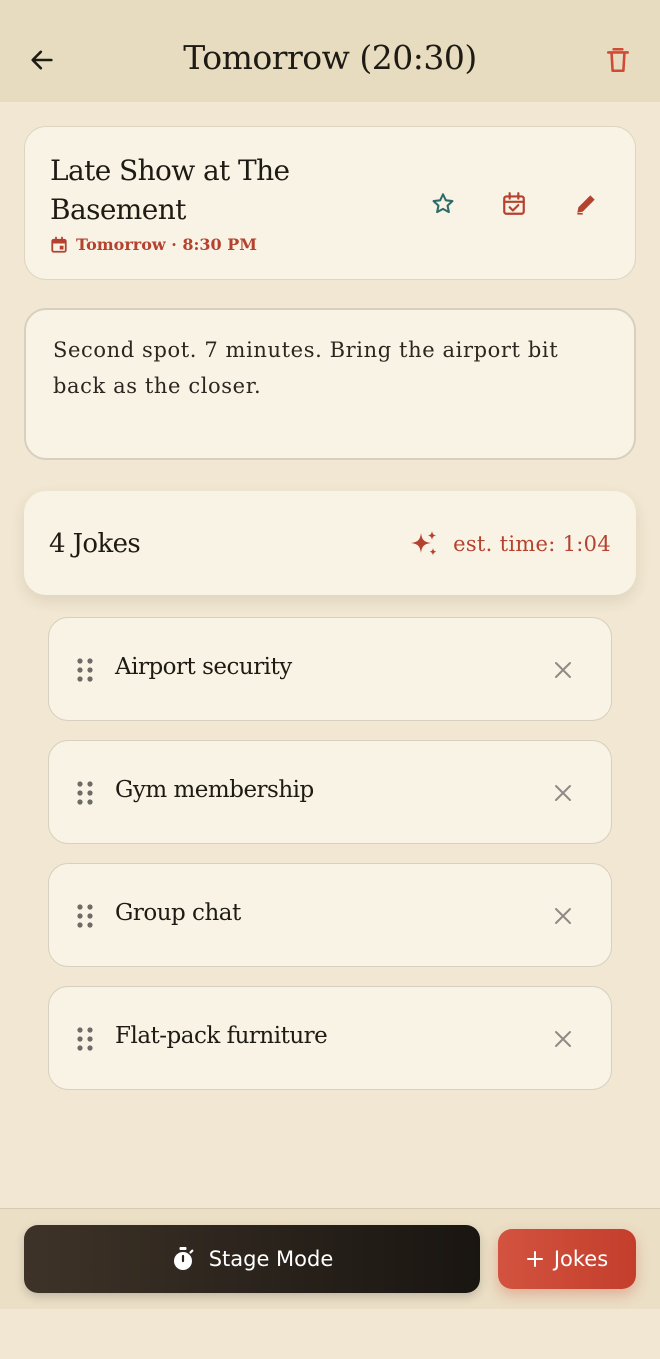  I want to click on star-outline-icon, so click(443, 203).